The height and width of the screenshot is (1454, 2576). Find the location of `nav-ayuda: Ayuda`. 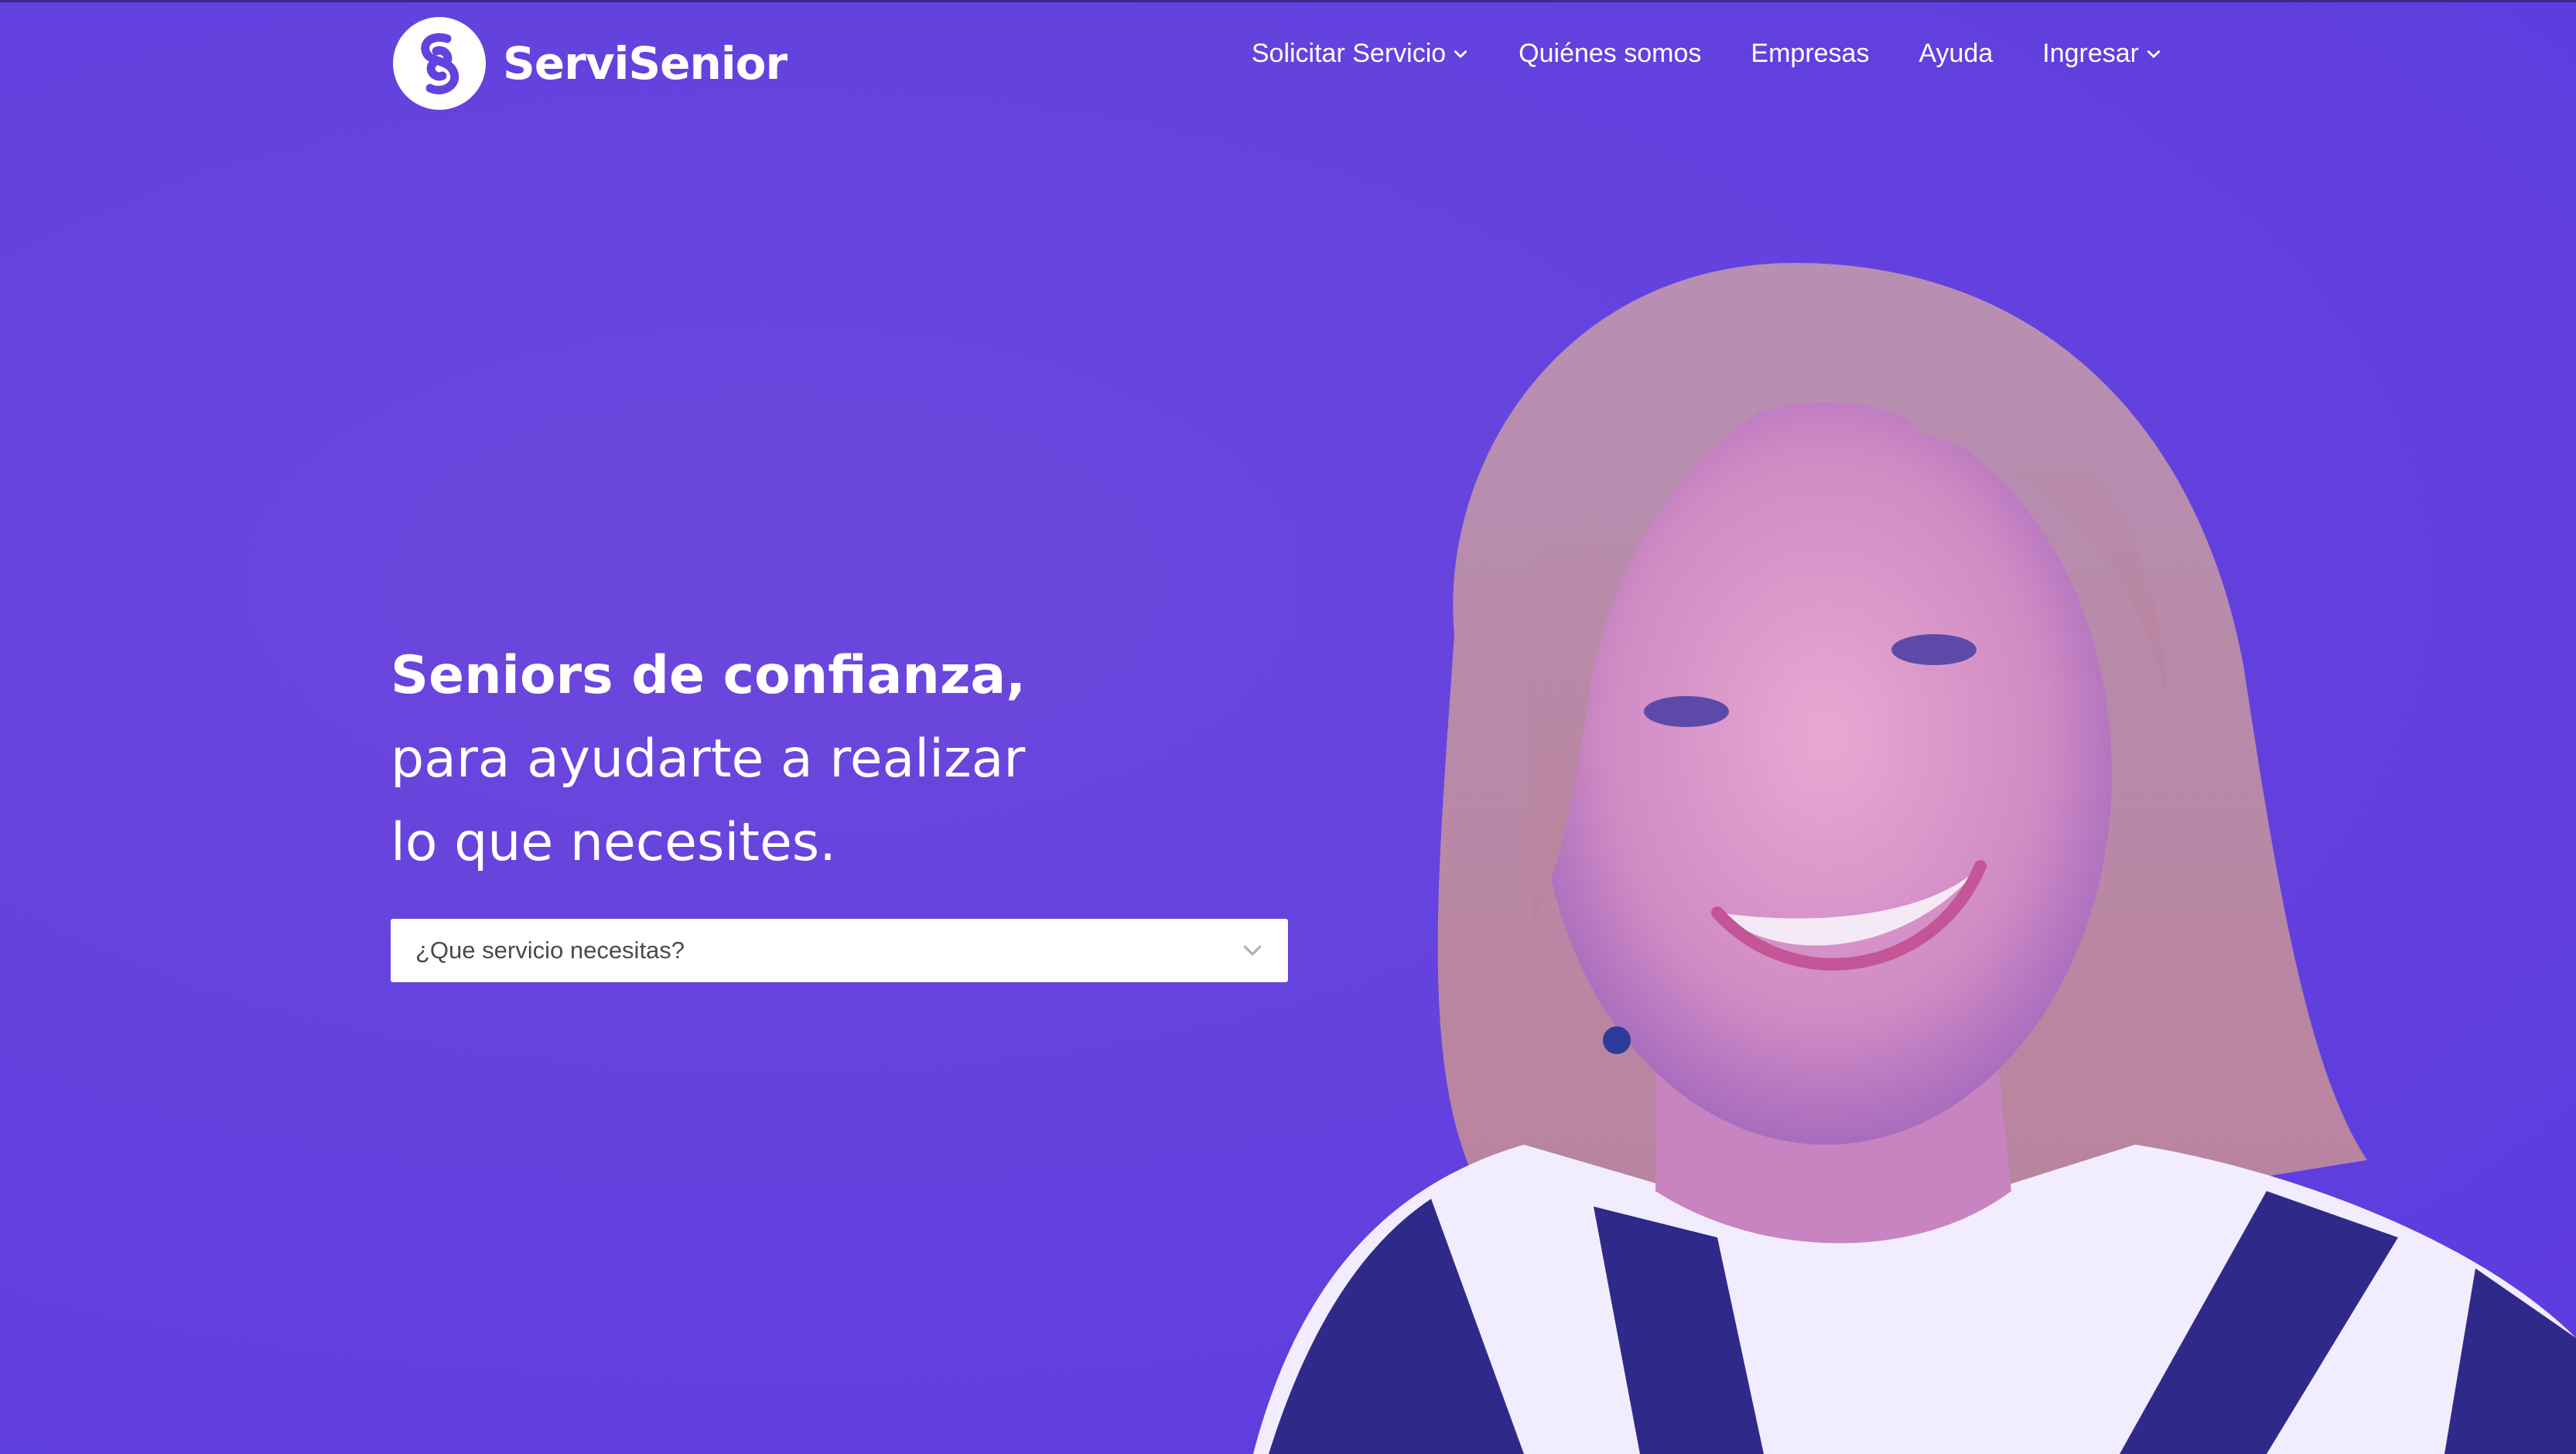

nav-ayuda: Ayuda is located at coordinates (1955, 54).